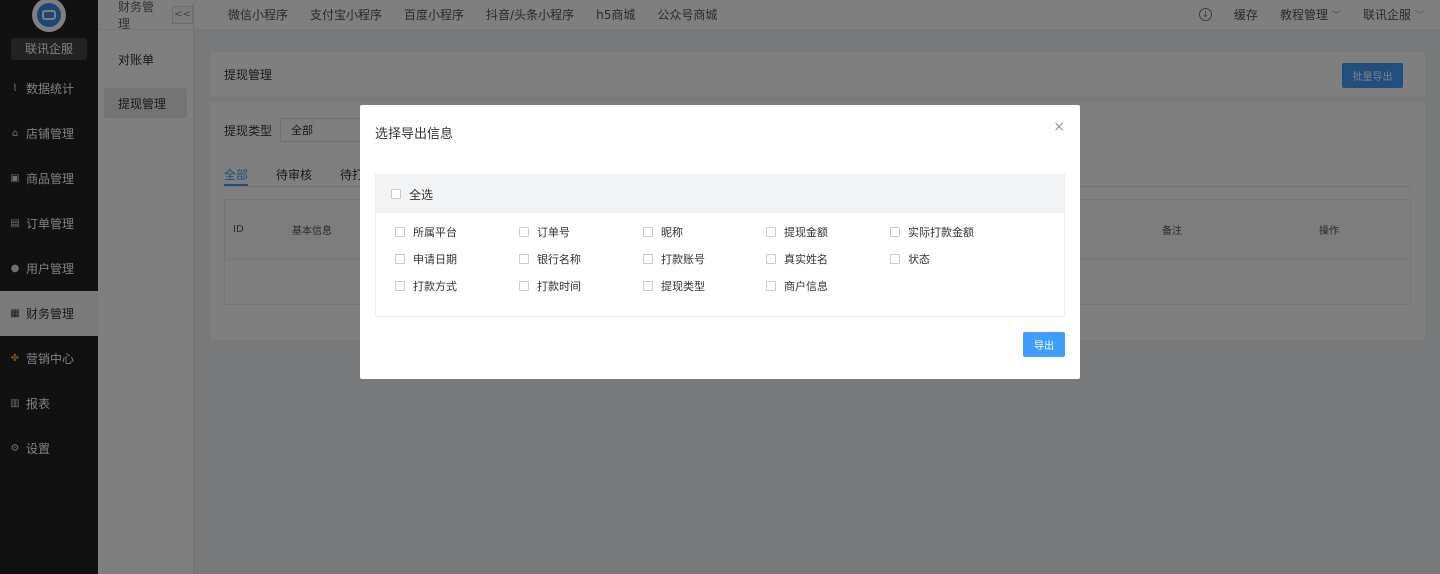 The image size is (1440, 574). Describe the element at coordinates (683, 259) in the screenshot. I see `option-label: 打款账号` at that location.